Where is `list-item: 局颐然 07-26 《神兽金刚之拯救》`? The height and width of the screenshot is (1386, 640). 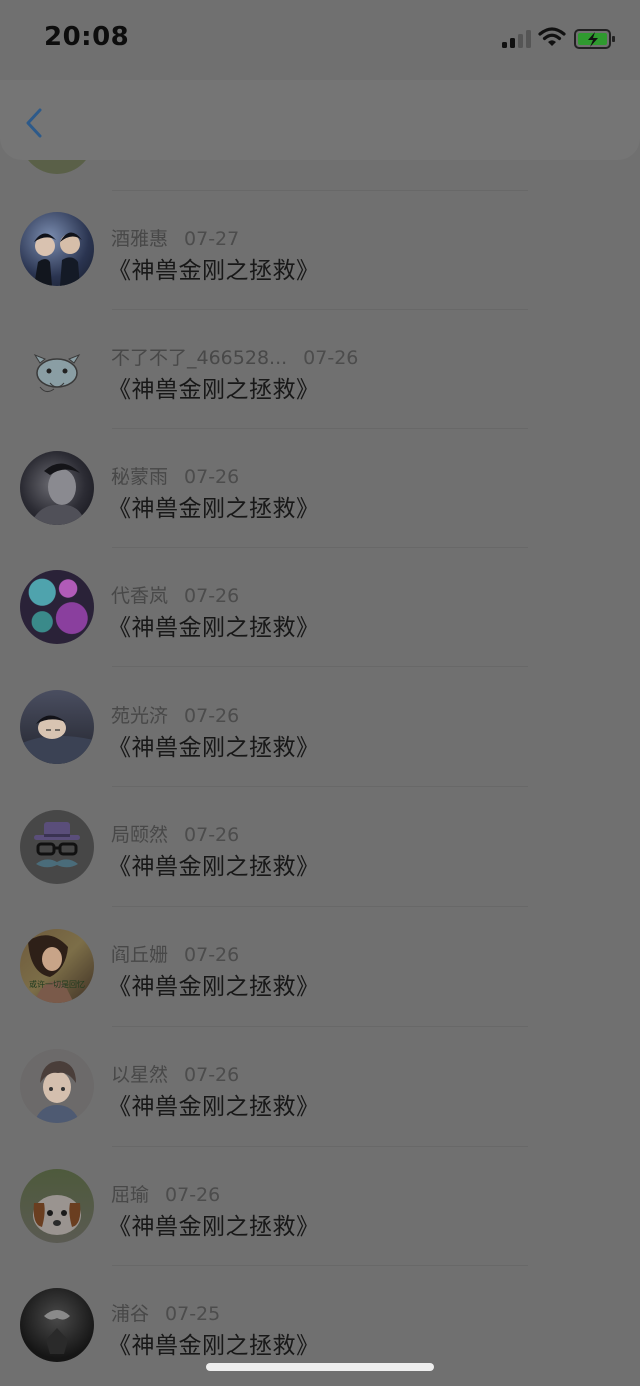
list-item: 局颐然 07-26 《神兽金刚之拯救》 is located at coordinates (320, 847).